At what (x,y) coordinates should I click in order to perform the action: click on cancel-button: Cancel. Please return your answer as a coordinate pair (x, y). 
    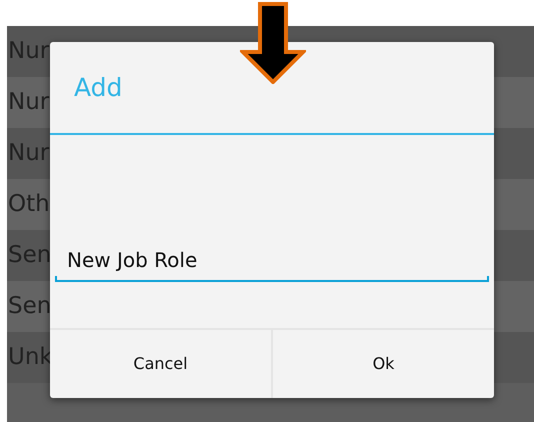
    Looking at the image, I should click on (160, 364).